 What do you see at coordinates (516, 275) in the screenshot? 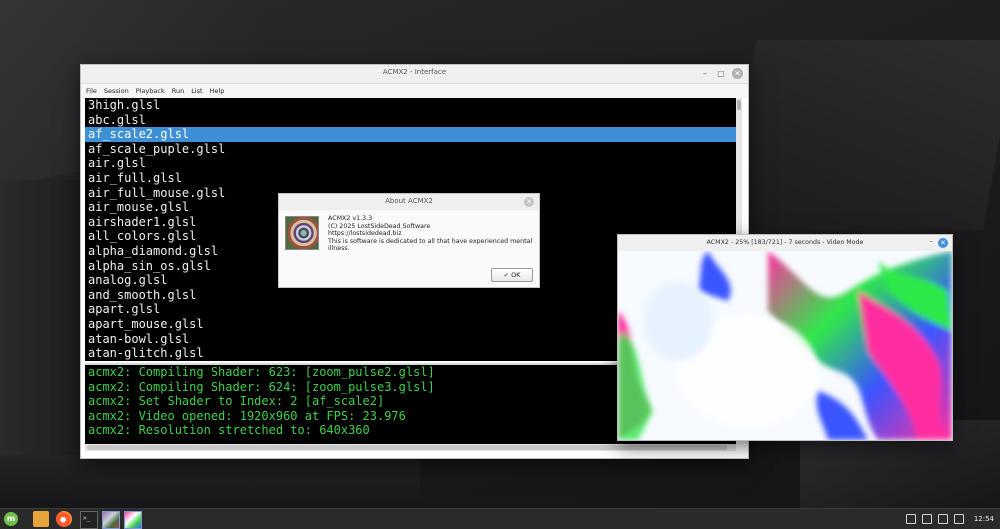
I see `ok-label: OK` at bounding box center [516, 275].